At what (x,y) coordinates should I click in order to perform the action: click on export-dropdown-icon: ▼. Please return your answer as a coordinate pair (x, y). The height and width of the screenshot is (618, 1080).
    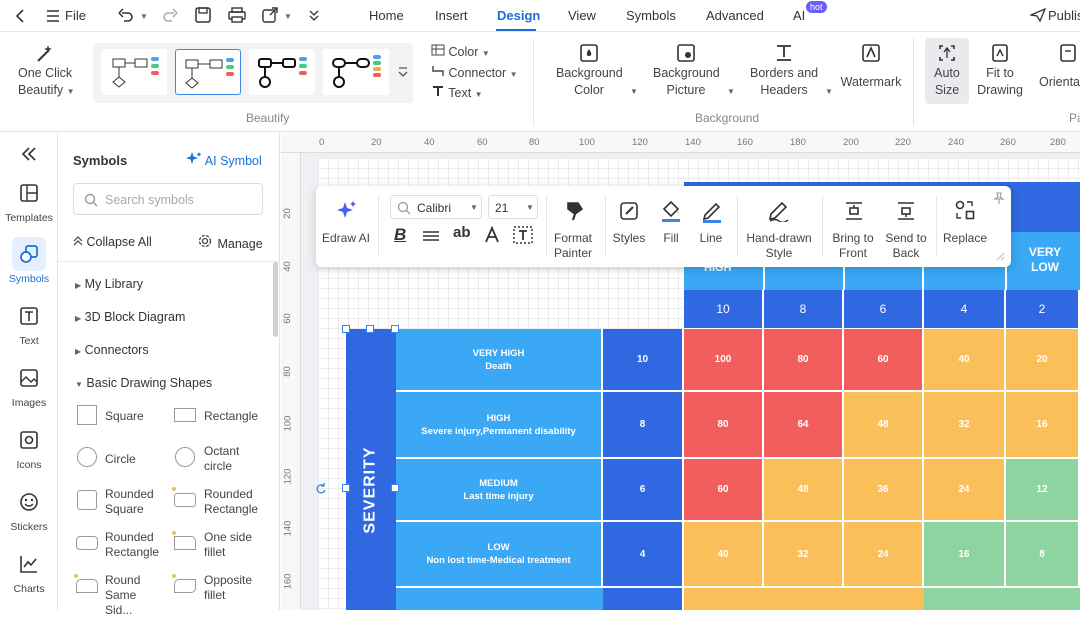
    Looking at the image, I should click on (288, 16).